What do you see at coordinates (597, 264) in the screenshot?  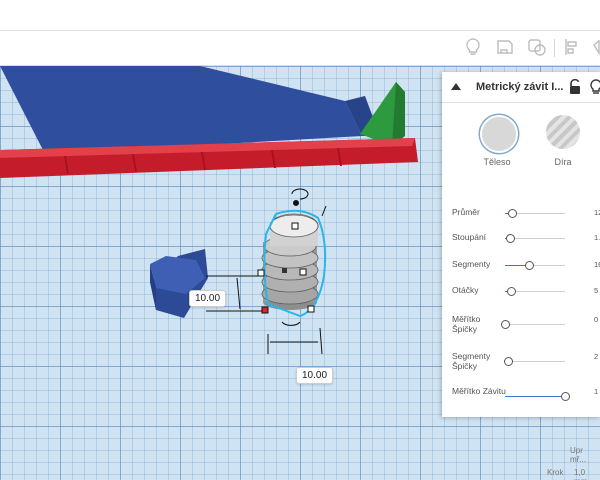 I see `param-value: 16` at bounding box center [597, 264].